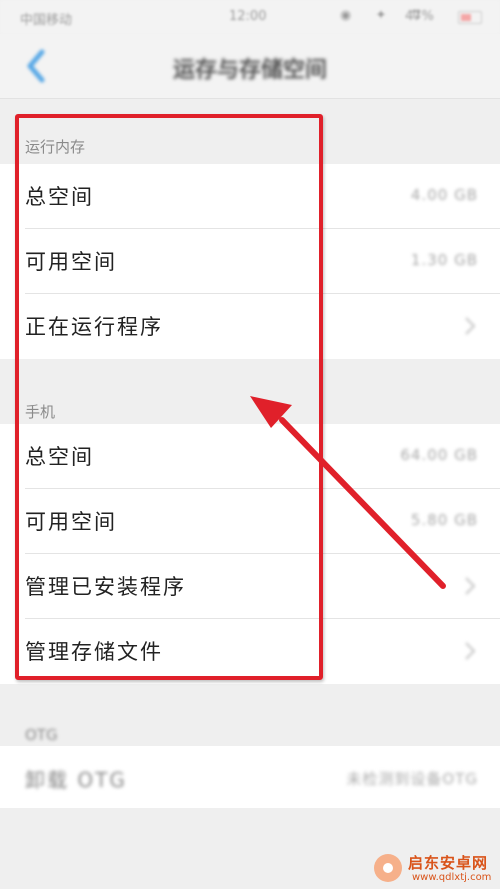  Describe the element at coordinates (444, 260) in the screenshot. I see `row-value: 1.30 GB` at that location.